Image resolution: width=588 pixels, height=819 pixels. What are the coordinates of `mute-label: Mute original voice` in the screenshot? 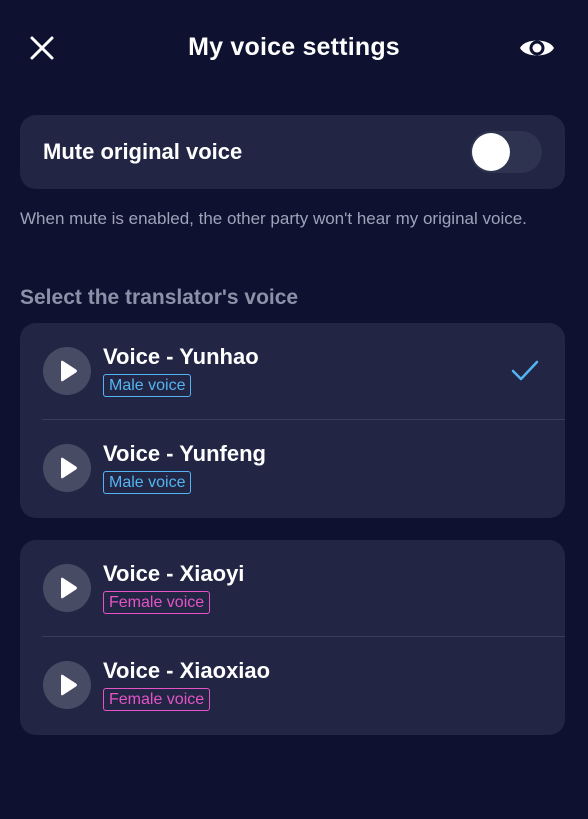 It's located at (143, 151).